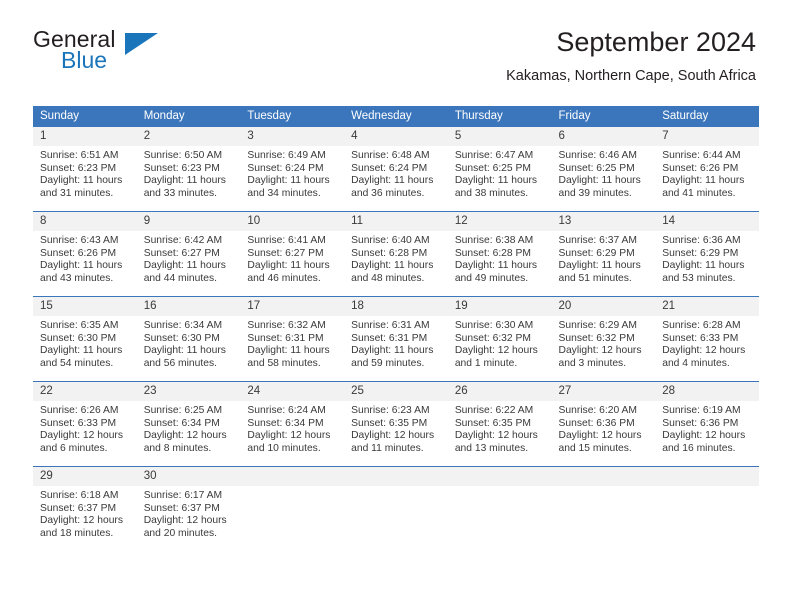  What do you see at coordinates (596, 253) in the screenshot?
I see `sunset-time: Sunset: 6:29 PM` at bounding box center [596, 253].